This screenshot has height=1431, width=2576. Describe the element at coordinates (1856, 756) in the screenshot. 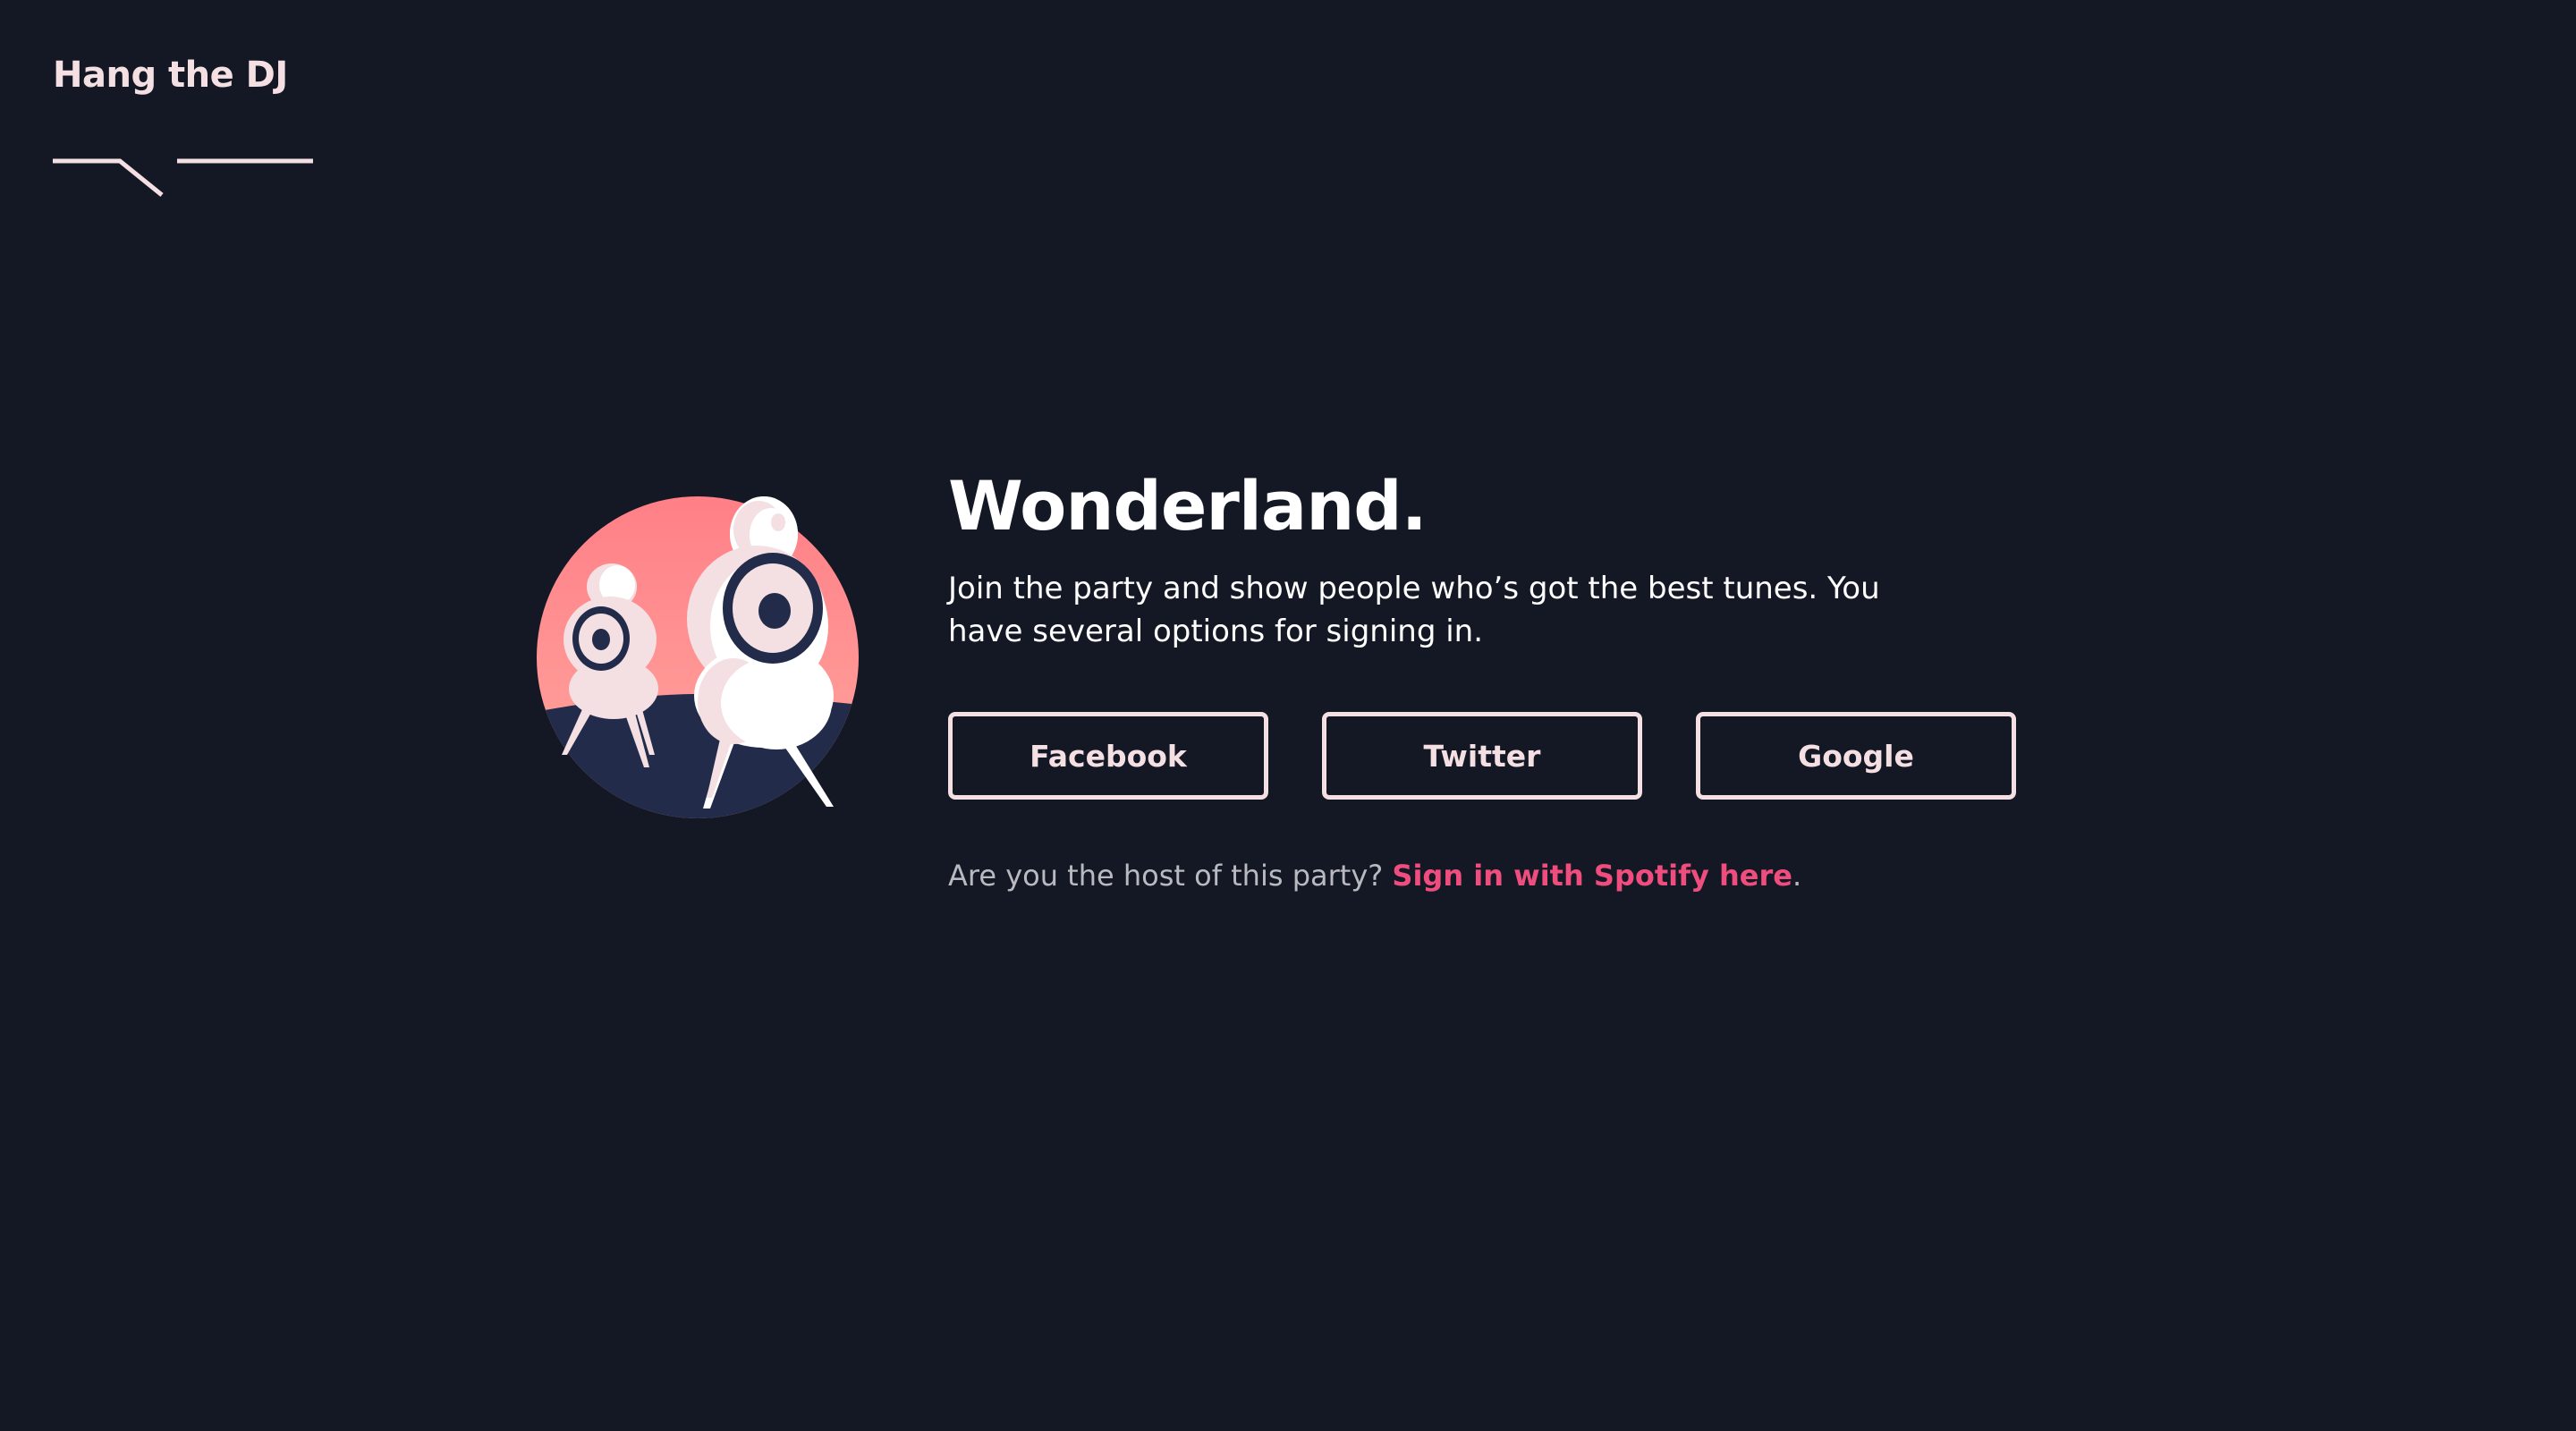

I see `google-signin-button: Google` at that location.